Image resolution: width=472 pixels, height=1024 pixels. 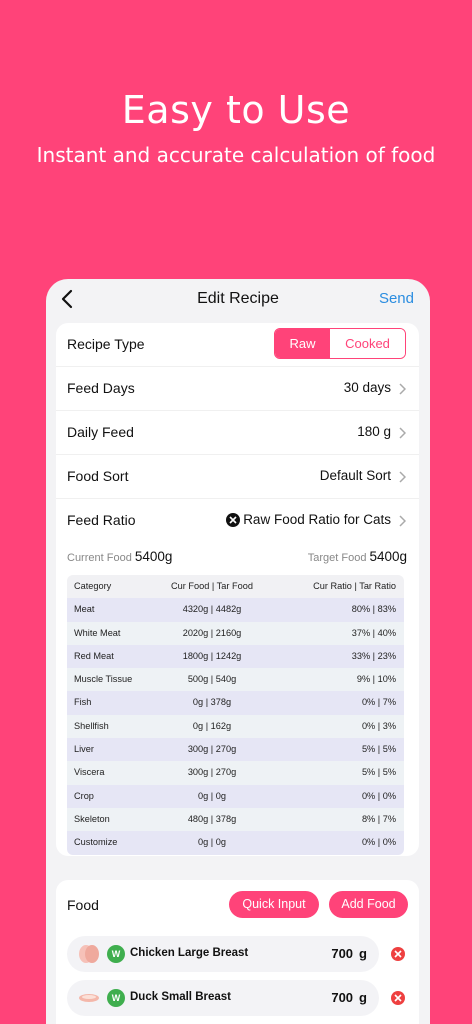 What do you see at coordinates (212, 586) in the screenshot?
I see `header-food: Cur Food | Tar Food` at bounding box center [212, 586].